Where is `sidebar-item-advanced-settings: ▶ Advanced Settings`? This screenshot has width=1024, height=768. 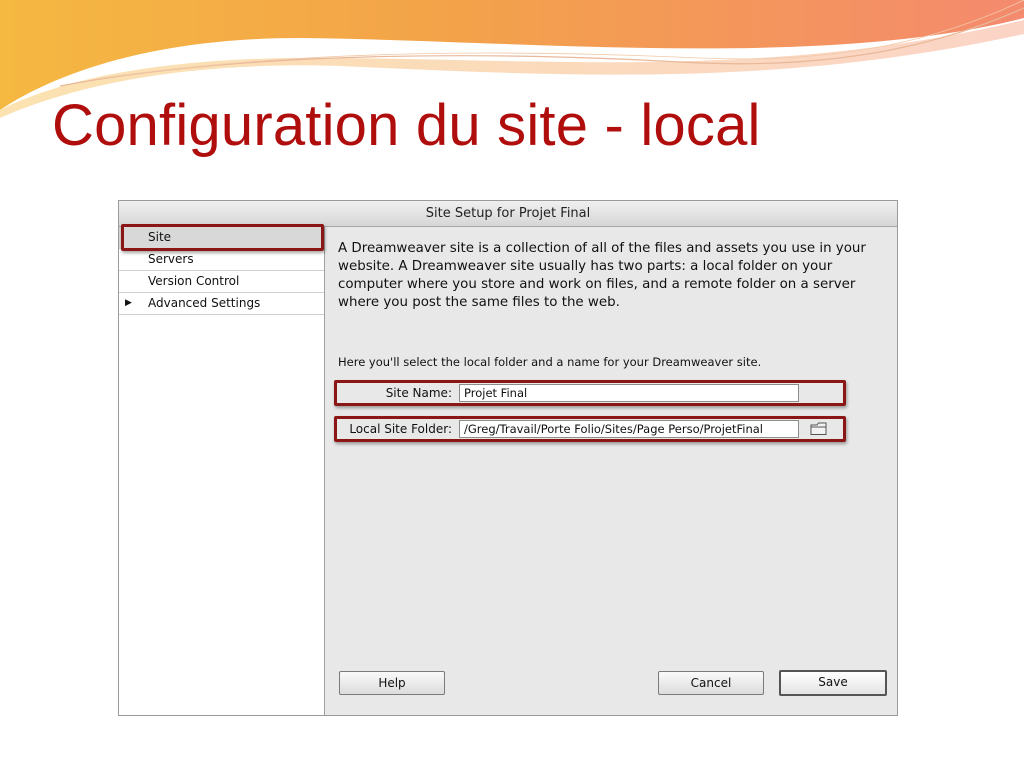 sidebar-item-advanced-settings: ▶ Advanced Settings is located at coordinates (221, 304).